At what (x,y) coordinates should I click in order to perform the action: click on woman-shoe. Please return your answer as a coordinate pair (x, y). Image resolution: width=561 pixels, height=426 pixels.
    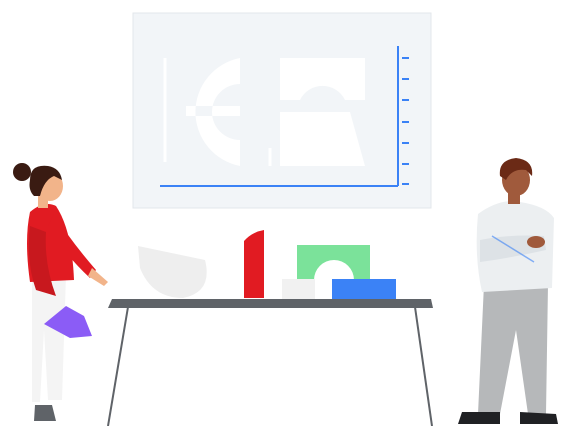
    Looking at the image, I should click on (45, 413).